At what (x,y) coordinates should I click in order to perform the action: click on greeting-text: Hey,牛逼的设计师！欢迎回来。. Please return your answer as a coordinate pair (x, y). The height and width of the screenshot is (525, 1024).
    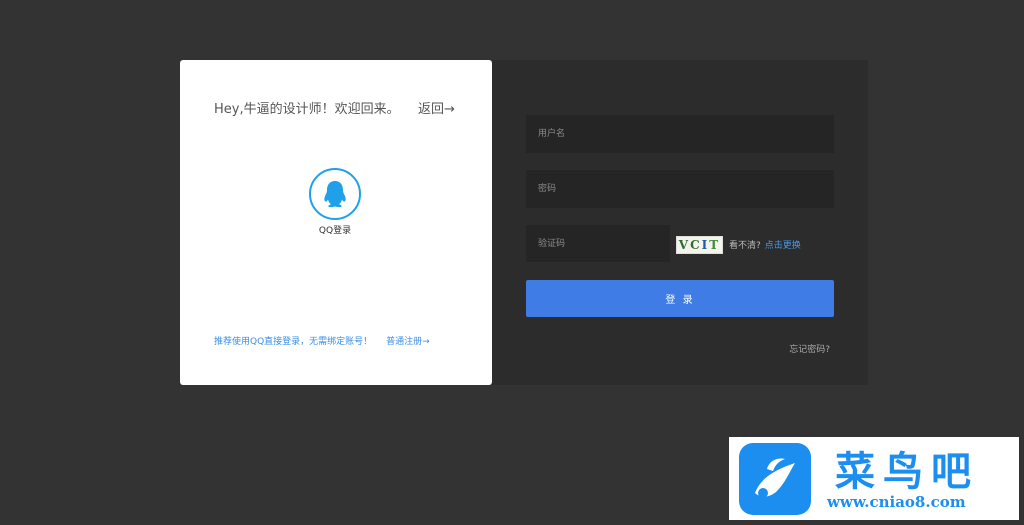
    Looking at the image, I should click on (307, 109).